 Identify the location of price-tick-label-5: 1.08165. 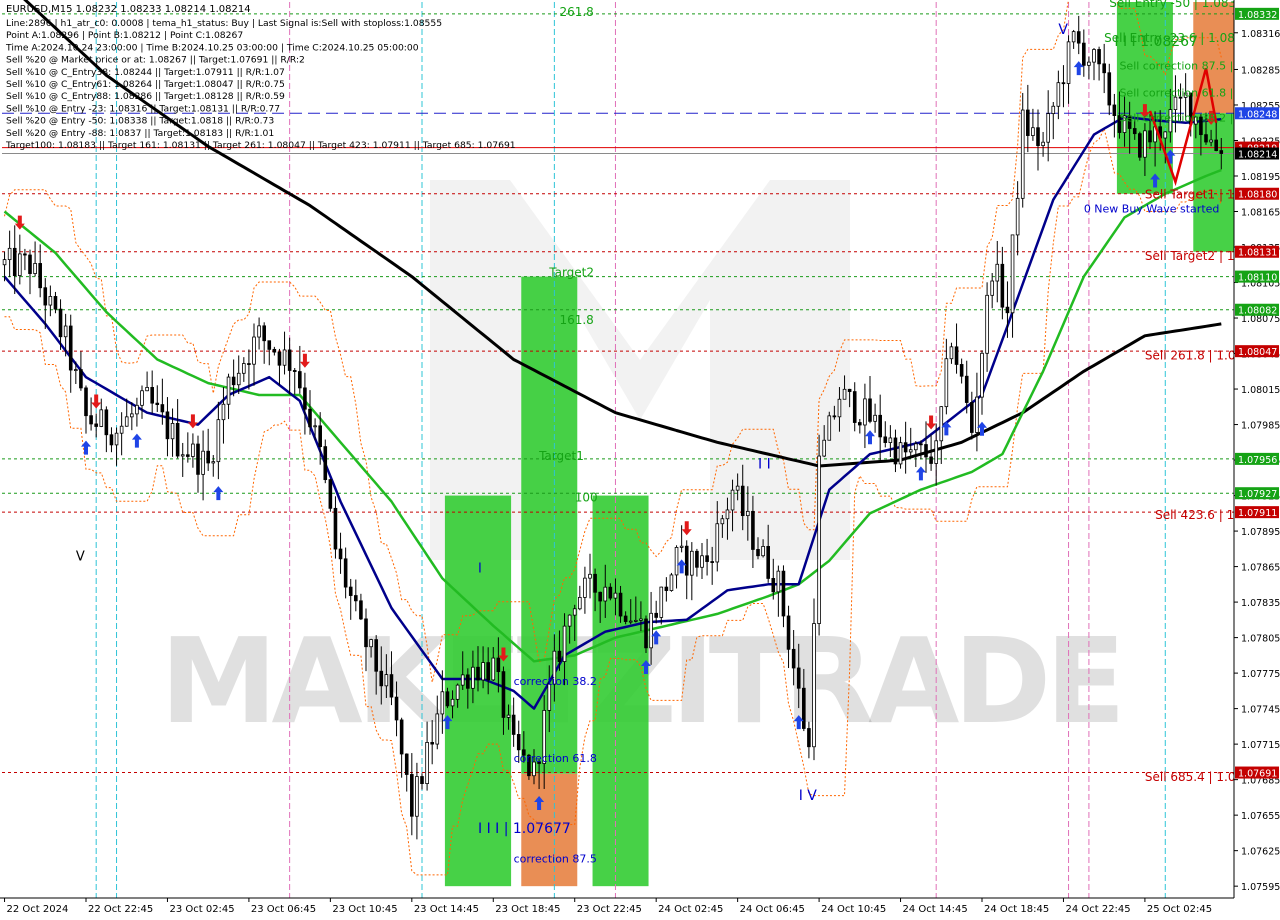
(1260, 213).